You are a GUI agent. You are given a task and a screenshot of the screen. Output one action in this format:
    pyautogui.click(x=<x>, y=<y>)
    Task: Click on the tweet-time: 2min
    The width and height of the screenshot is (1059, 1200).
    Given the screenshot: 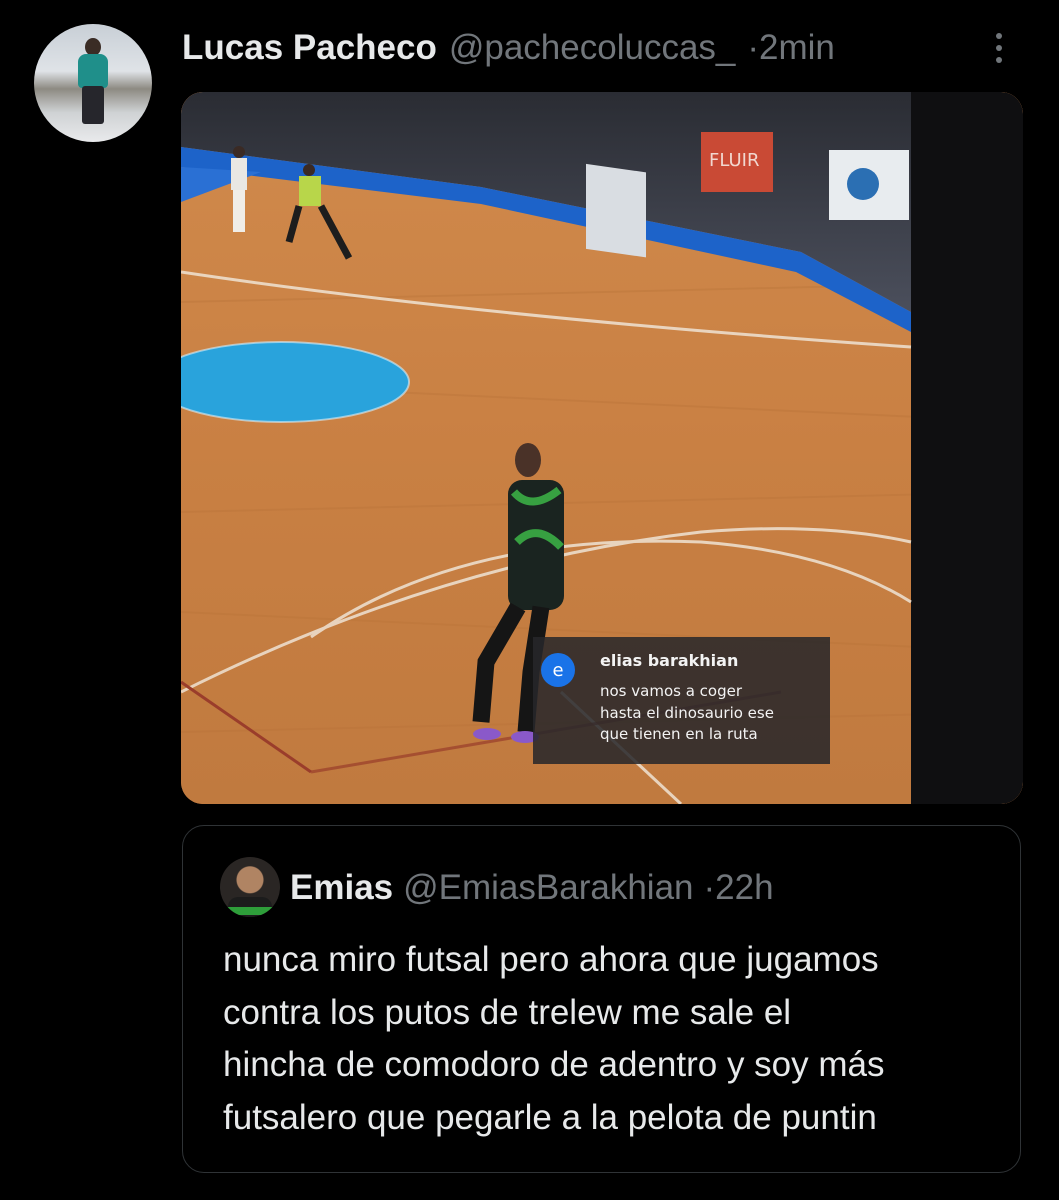 What is the action you would take?
    pyautogui.click(x=797, y=48)
    